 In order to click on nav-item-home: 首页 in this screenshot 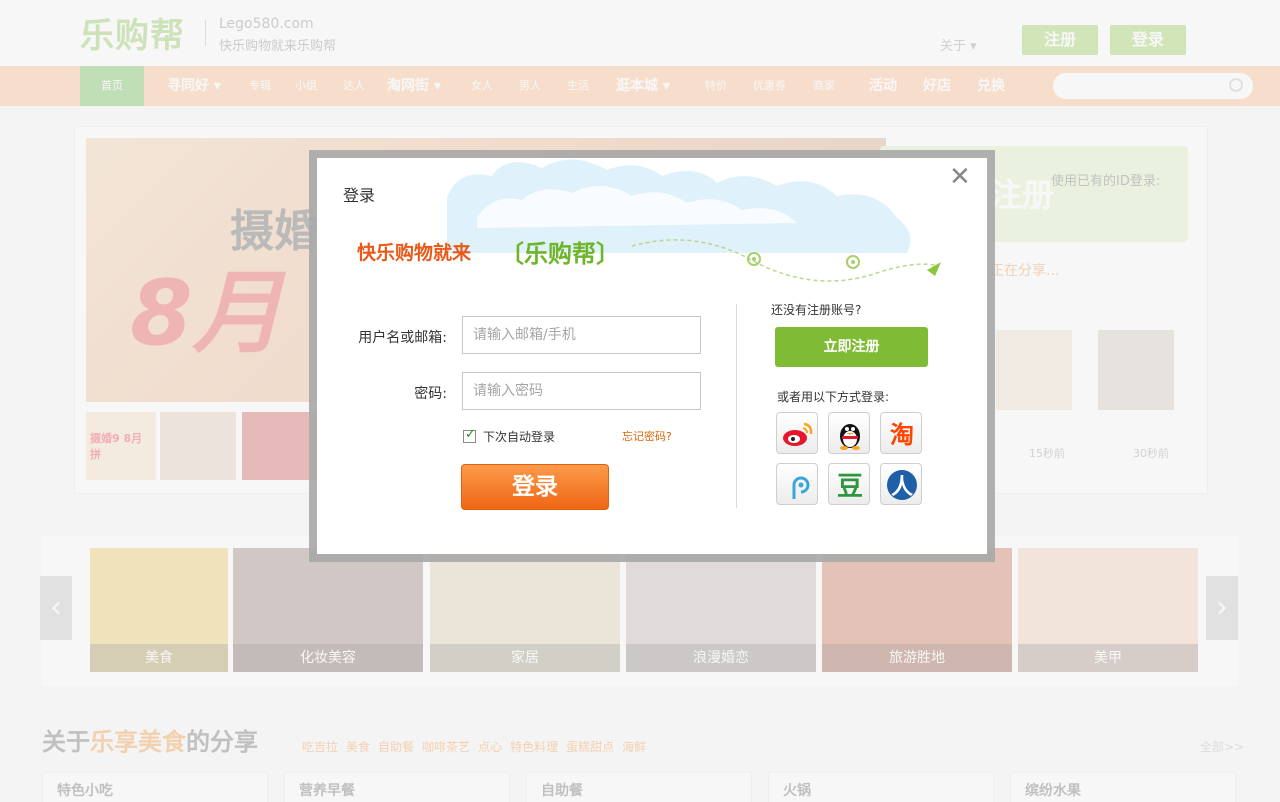, I will do `click(112, 86)`.